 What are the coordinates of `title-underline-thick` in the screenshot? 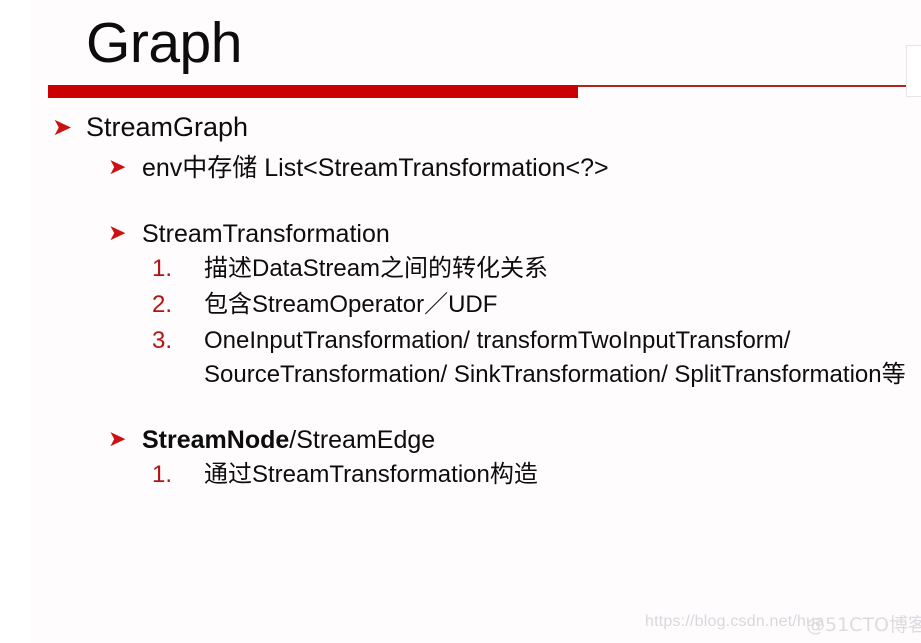 It's located at (313, 91).